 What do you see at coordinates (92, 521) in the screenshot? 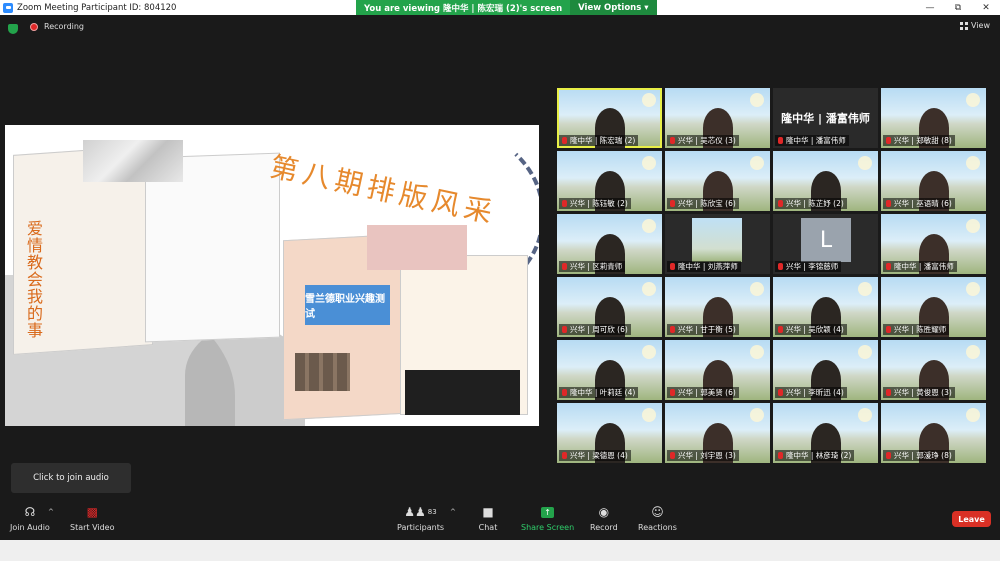
I see `start-video-button: ▩ Start Video` at bounding box center [92, 521].